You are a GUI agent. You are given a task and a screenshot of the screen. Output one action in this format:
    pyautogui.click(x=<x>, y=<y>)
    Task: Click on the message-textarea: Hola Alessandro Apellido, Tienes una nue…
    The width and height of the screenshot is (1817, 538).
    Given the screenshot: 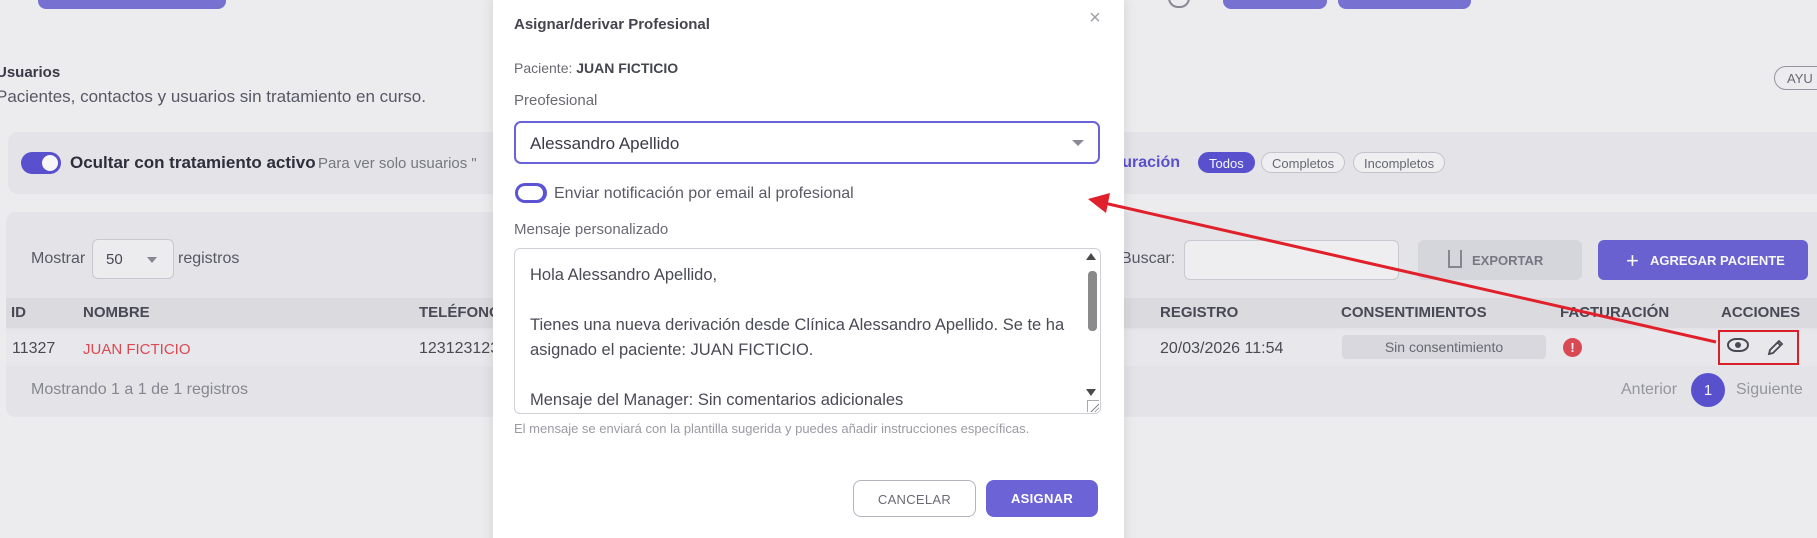 What is the action you would take?
    pyautogui.click(x=807, y=331)
    